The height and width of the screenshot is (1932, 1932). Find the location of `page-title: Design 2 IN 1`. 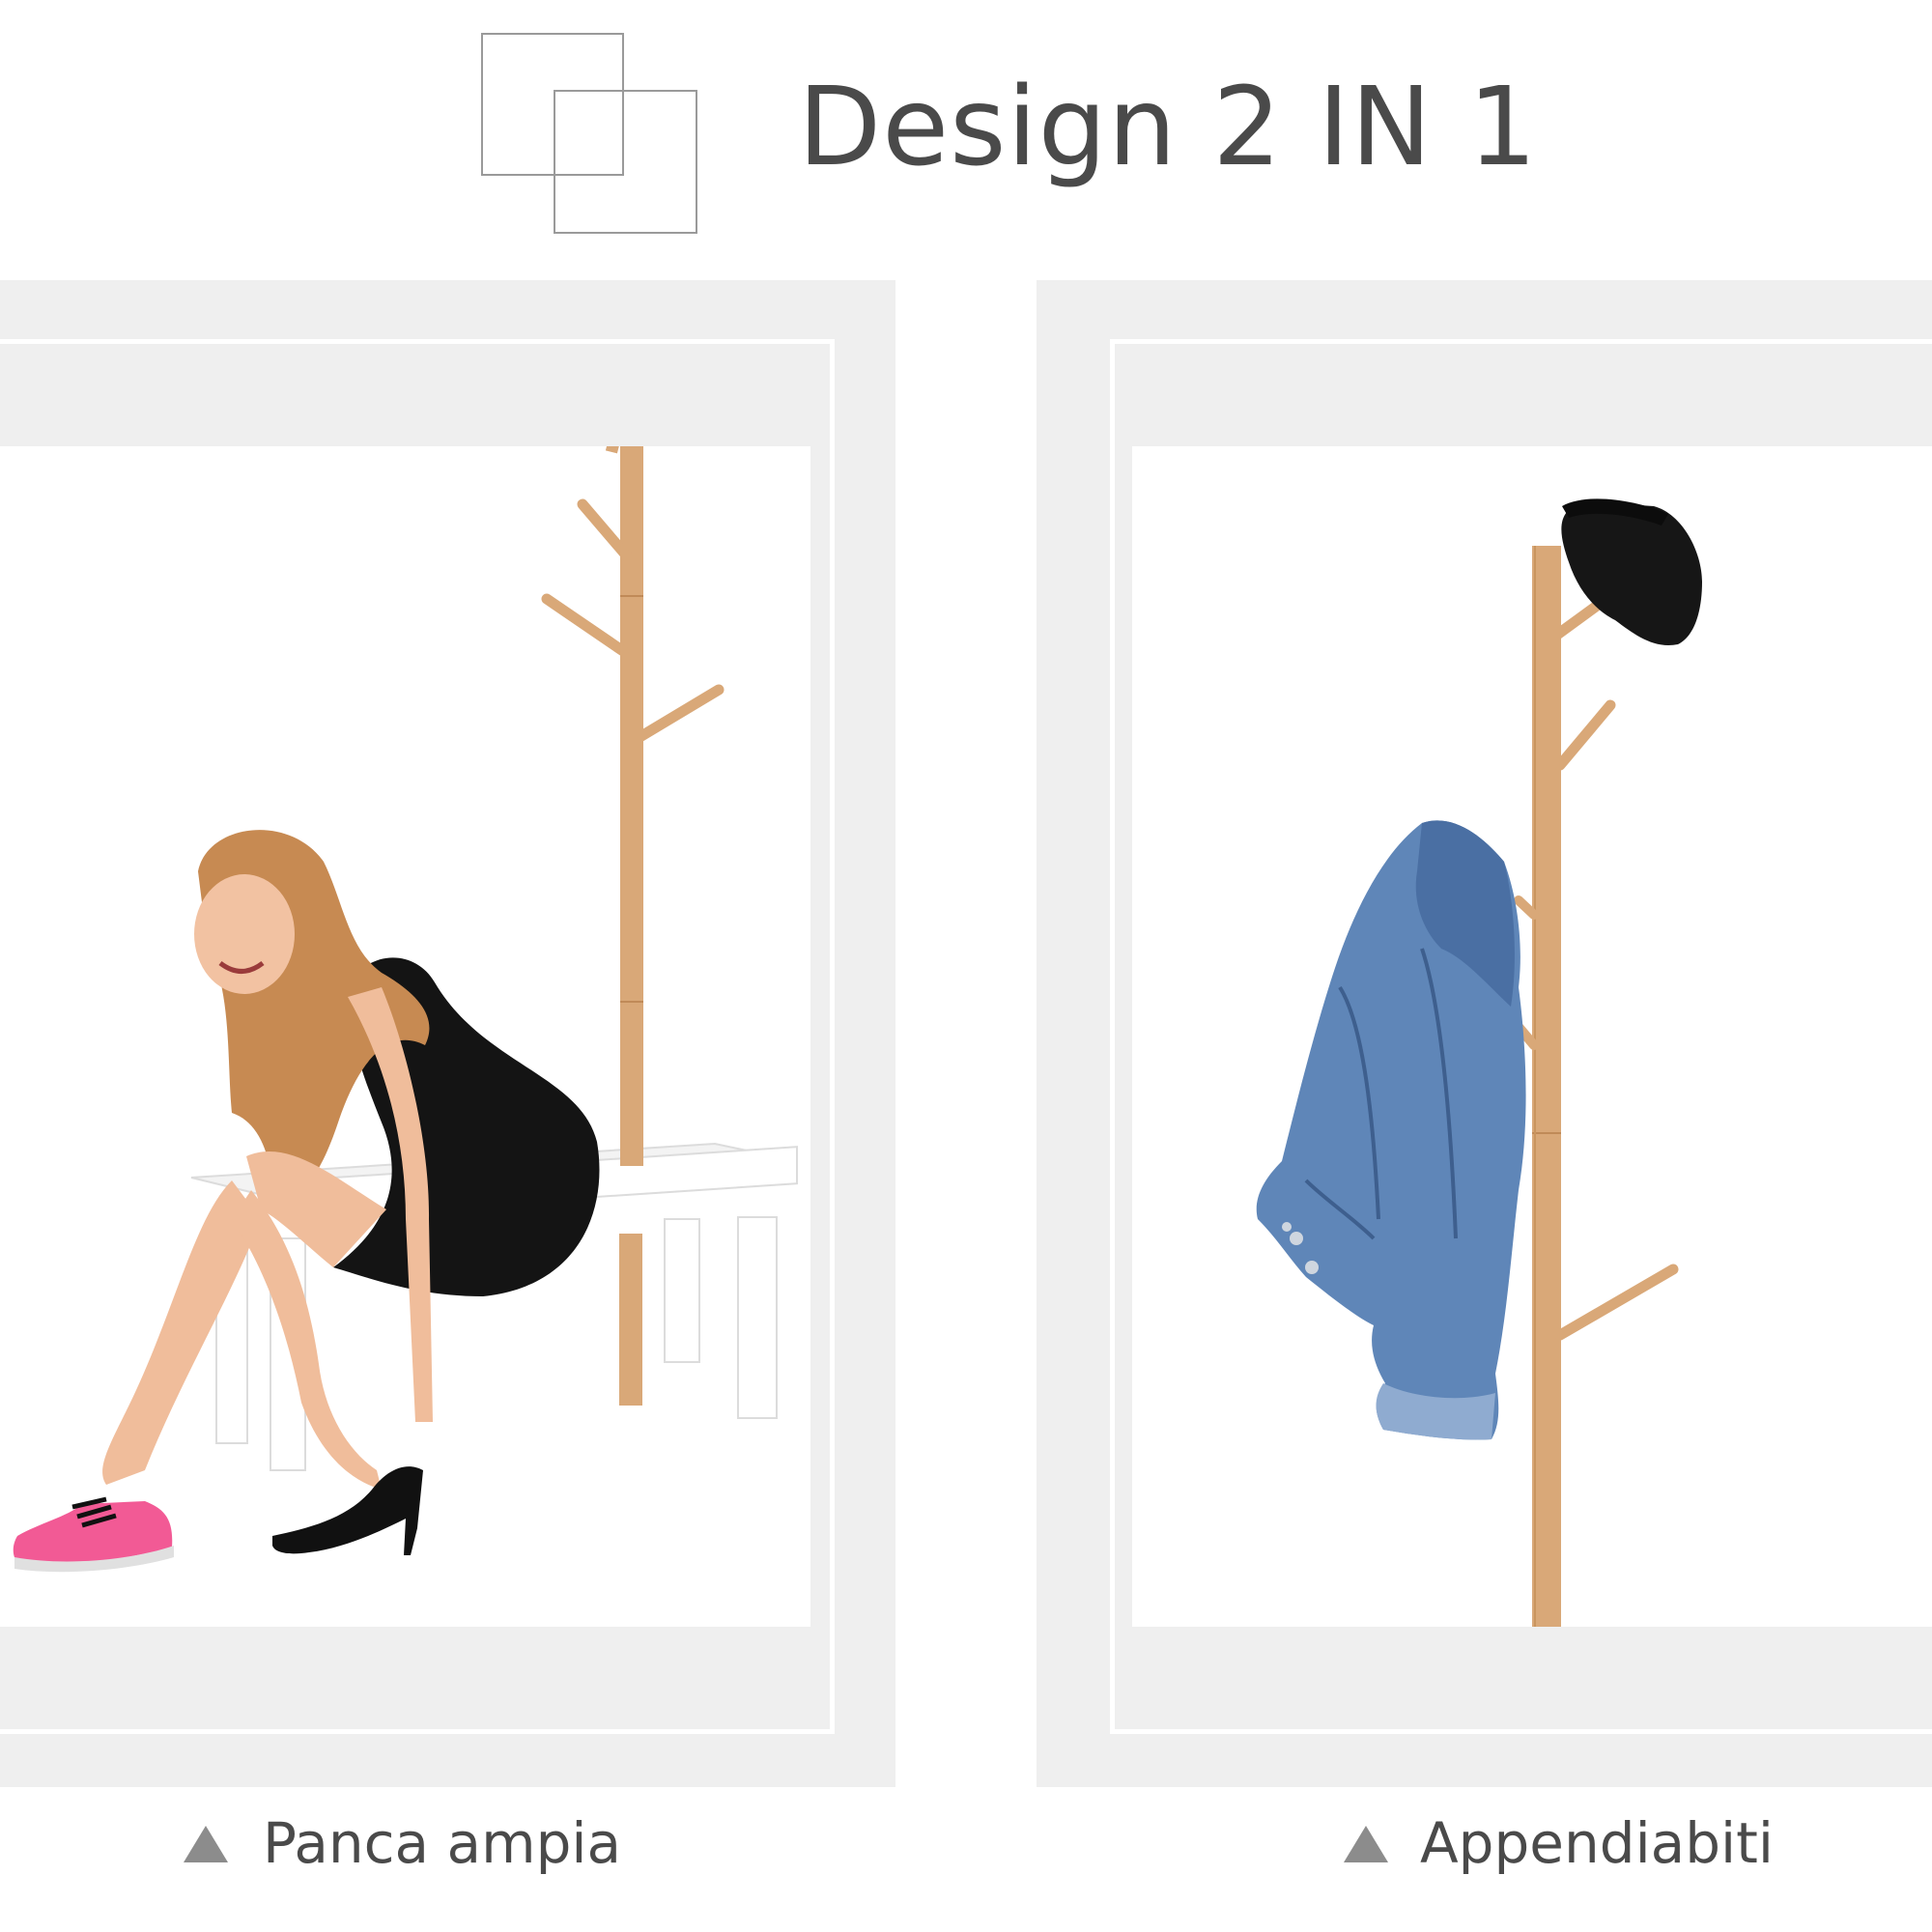

page-title: Design 2 IN 1 is located at coordinates (1168, 127).